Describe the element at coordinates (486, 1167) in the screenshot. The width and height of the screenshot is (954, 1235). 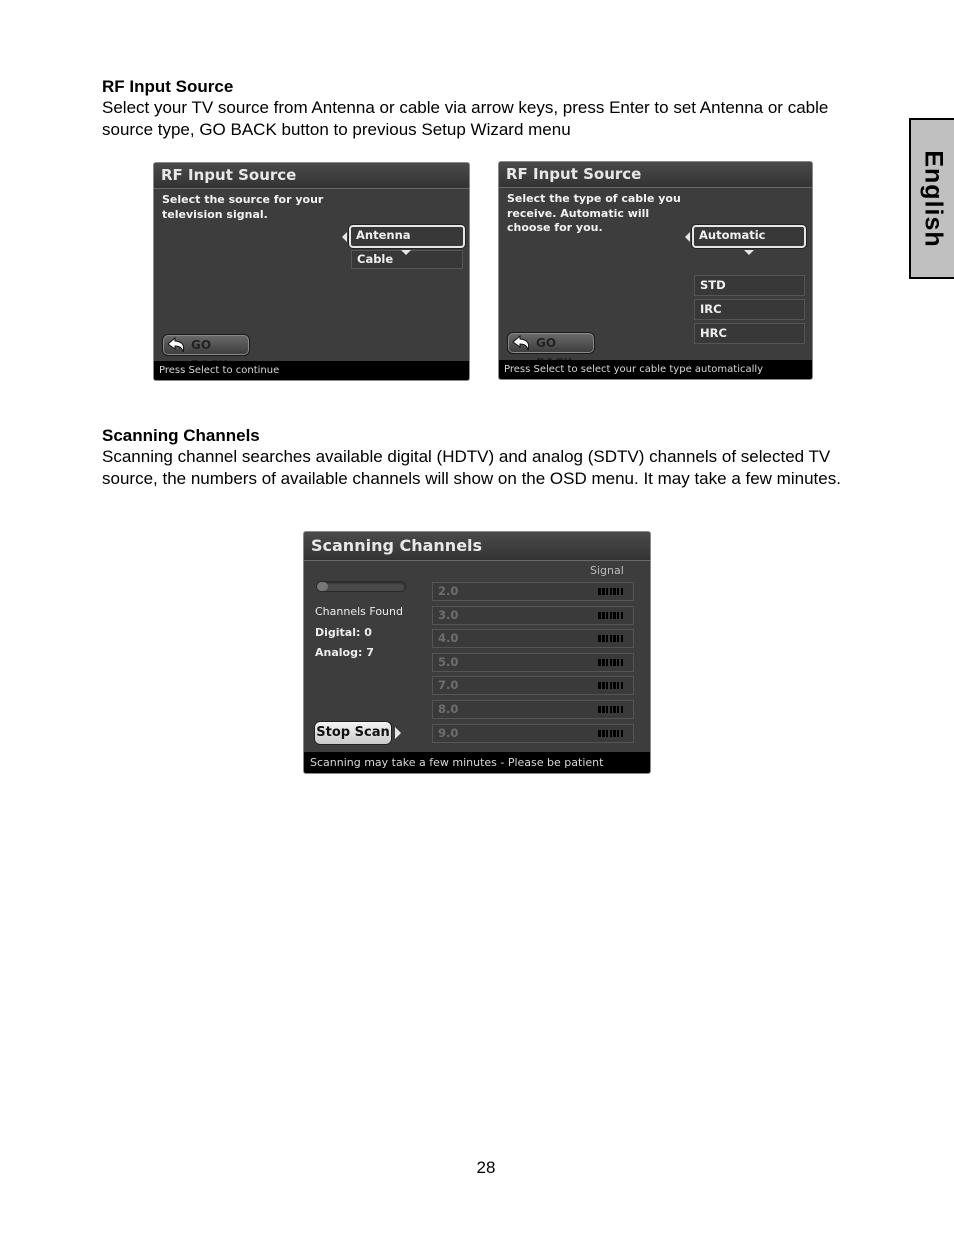
I see `page-number: 28` at that location.